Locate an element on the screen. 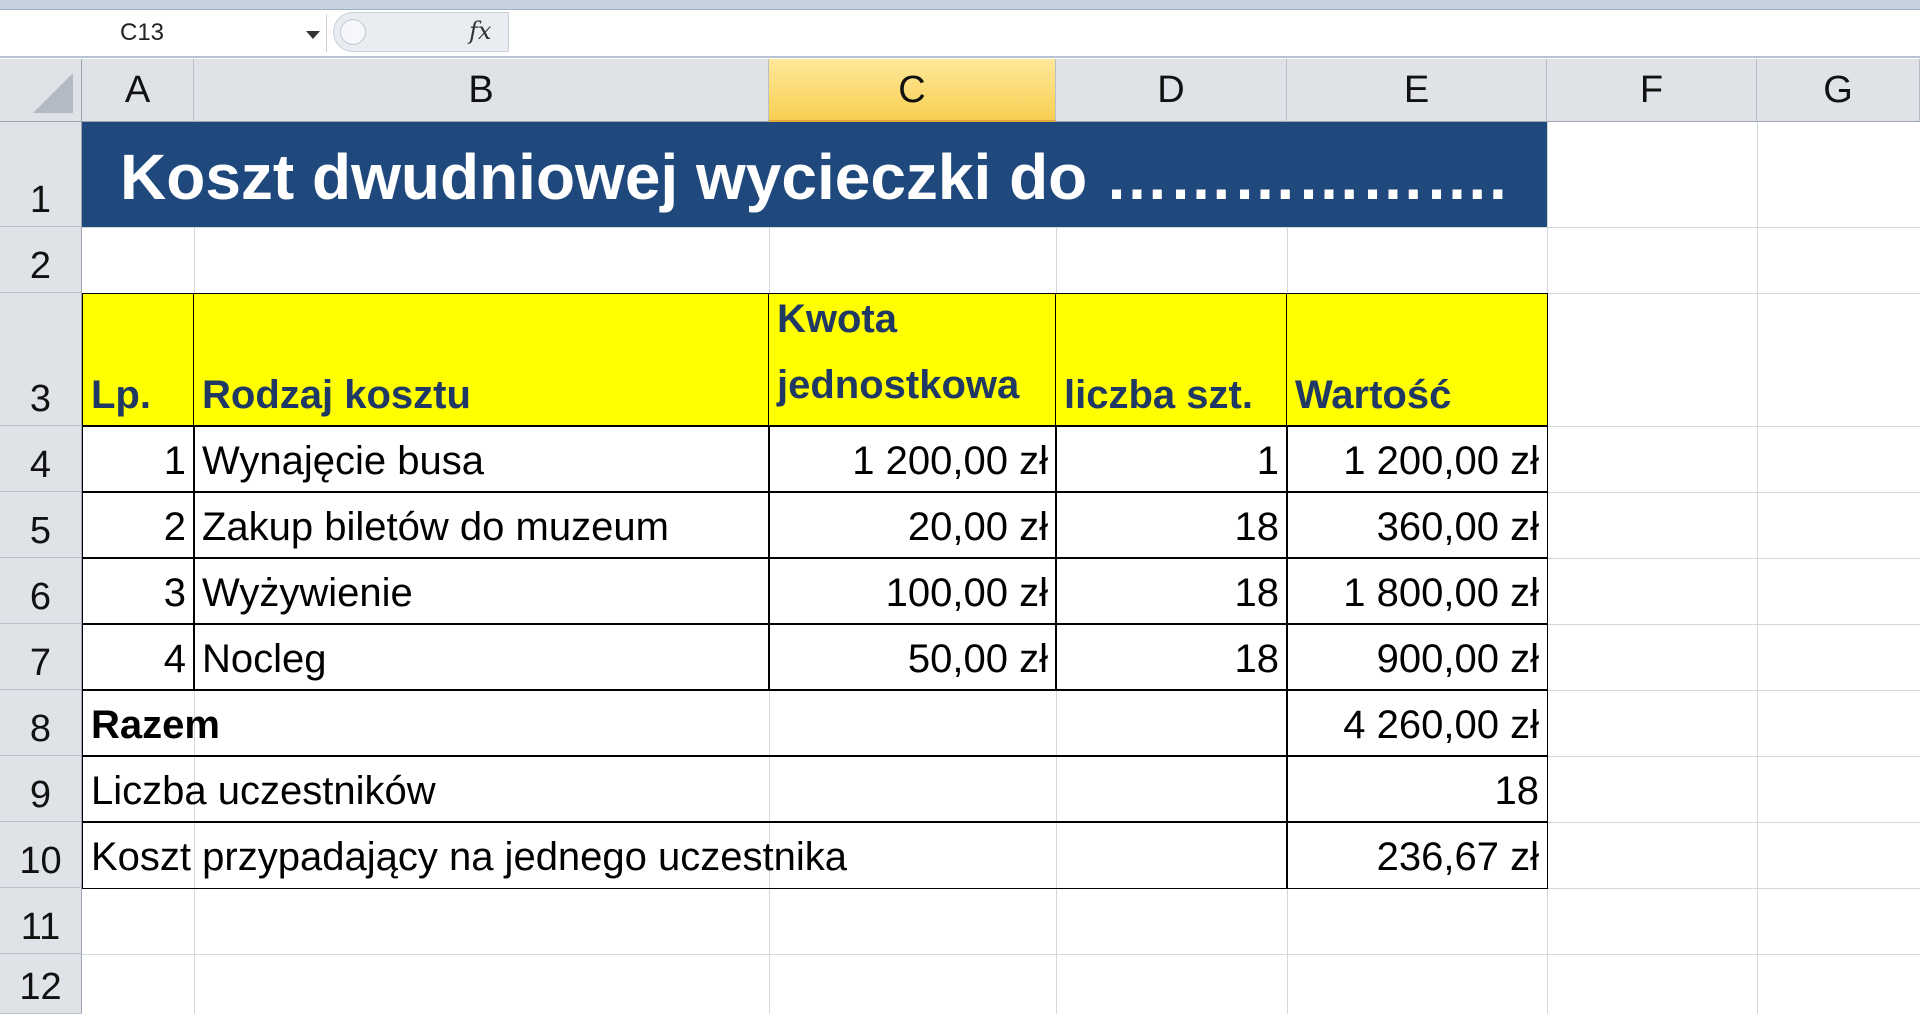  row-header-4: 4 is located at coordinates (41, 459).